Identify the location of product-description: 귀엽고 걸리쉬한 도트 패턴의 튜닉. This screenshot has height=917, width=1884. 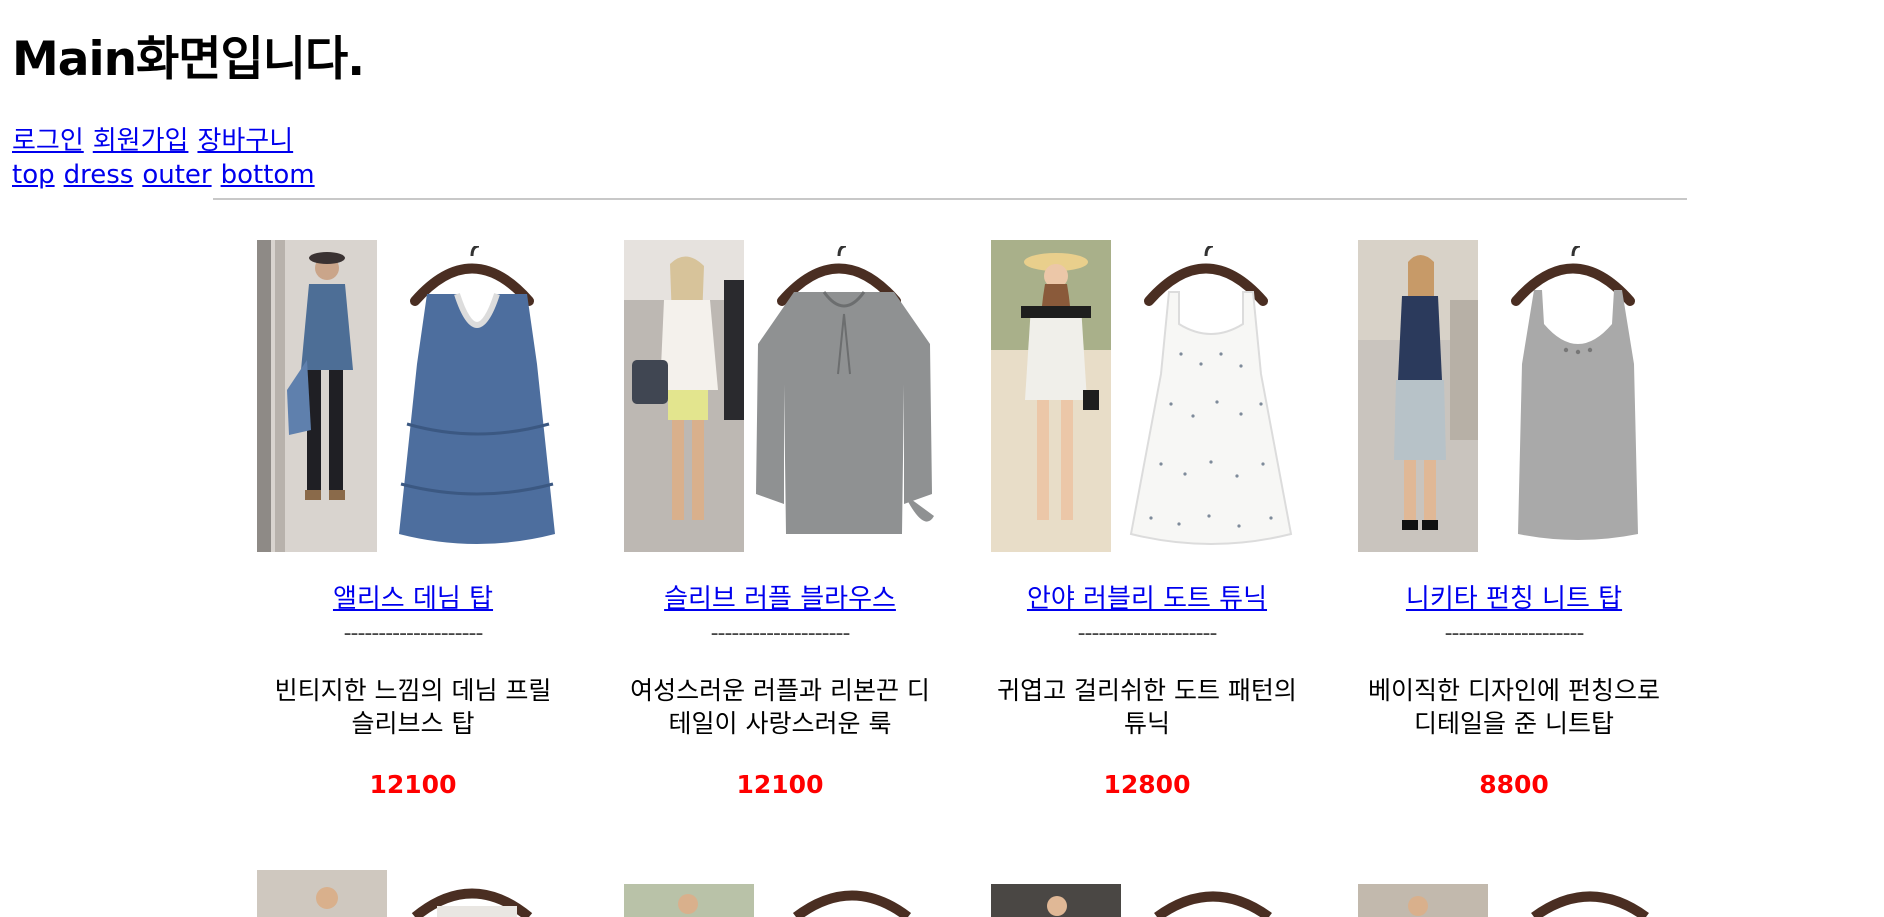
(1147, 707).